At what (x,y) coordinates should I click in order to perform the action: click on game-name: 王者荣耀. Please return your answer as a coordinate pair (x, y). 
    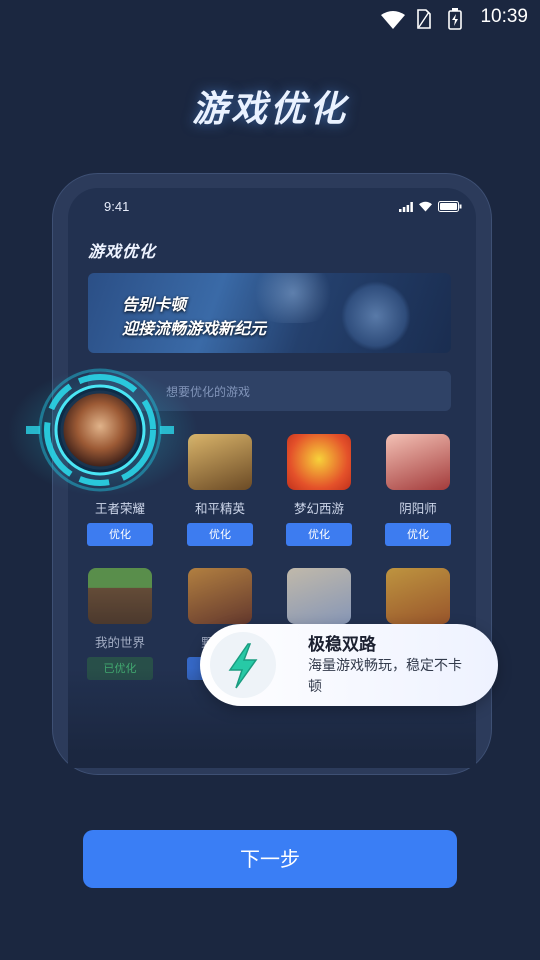
    Looking at the image, I should click on (119, 508).